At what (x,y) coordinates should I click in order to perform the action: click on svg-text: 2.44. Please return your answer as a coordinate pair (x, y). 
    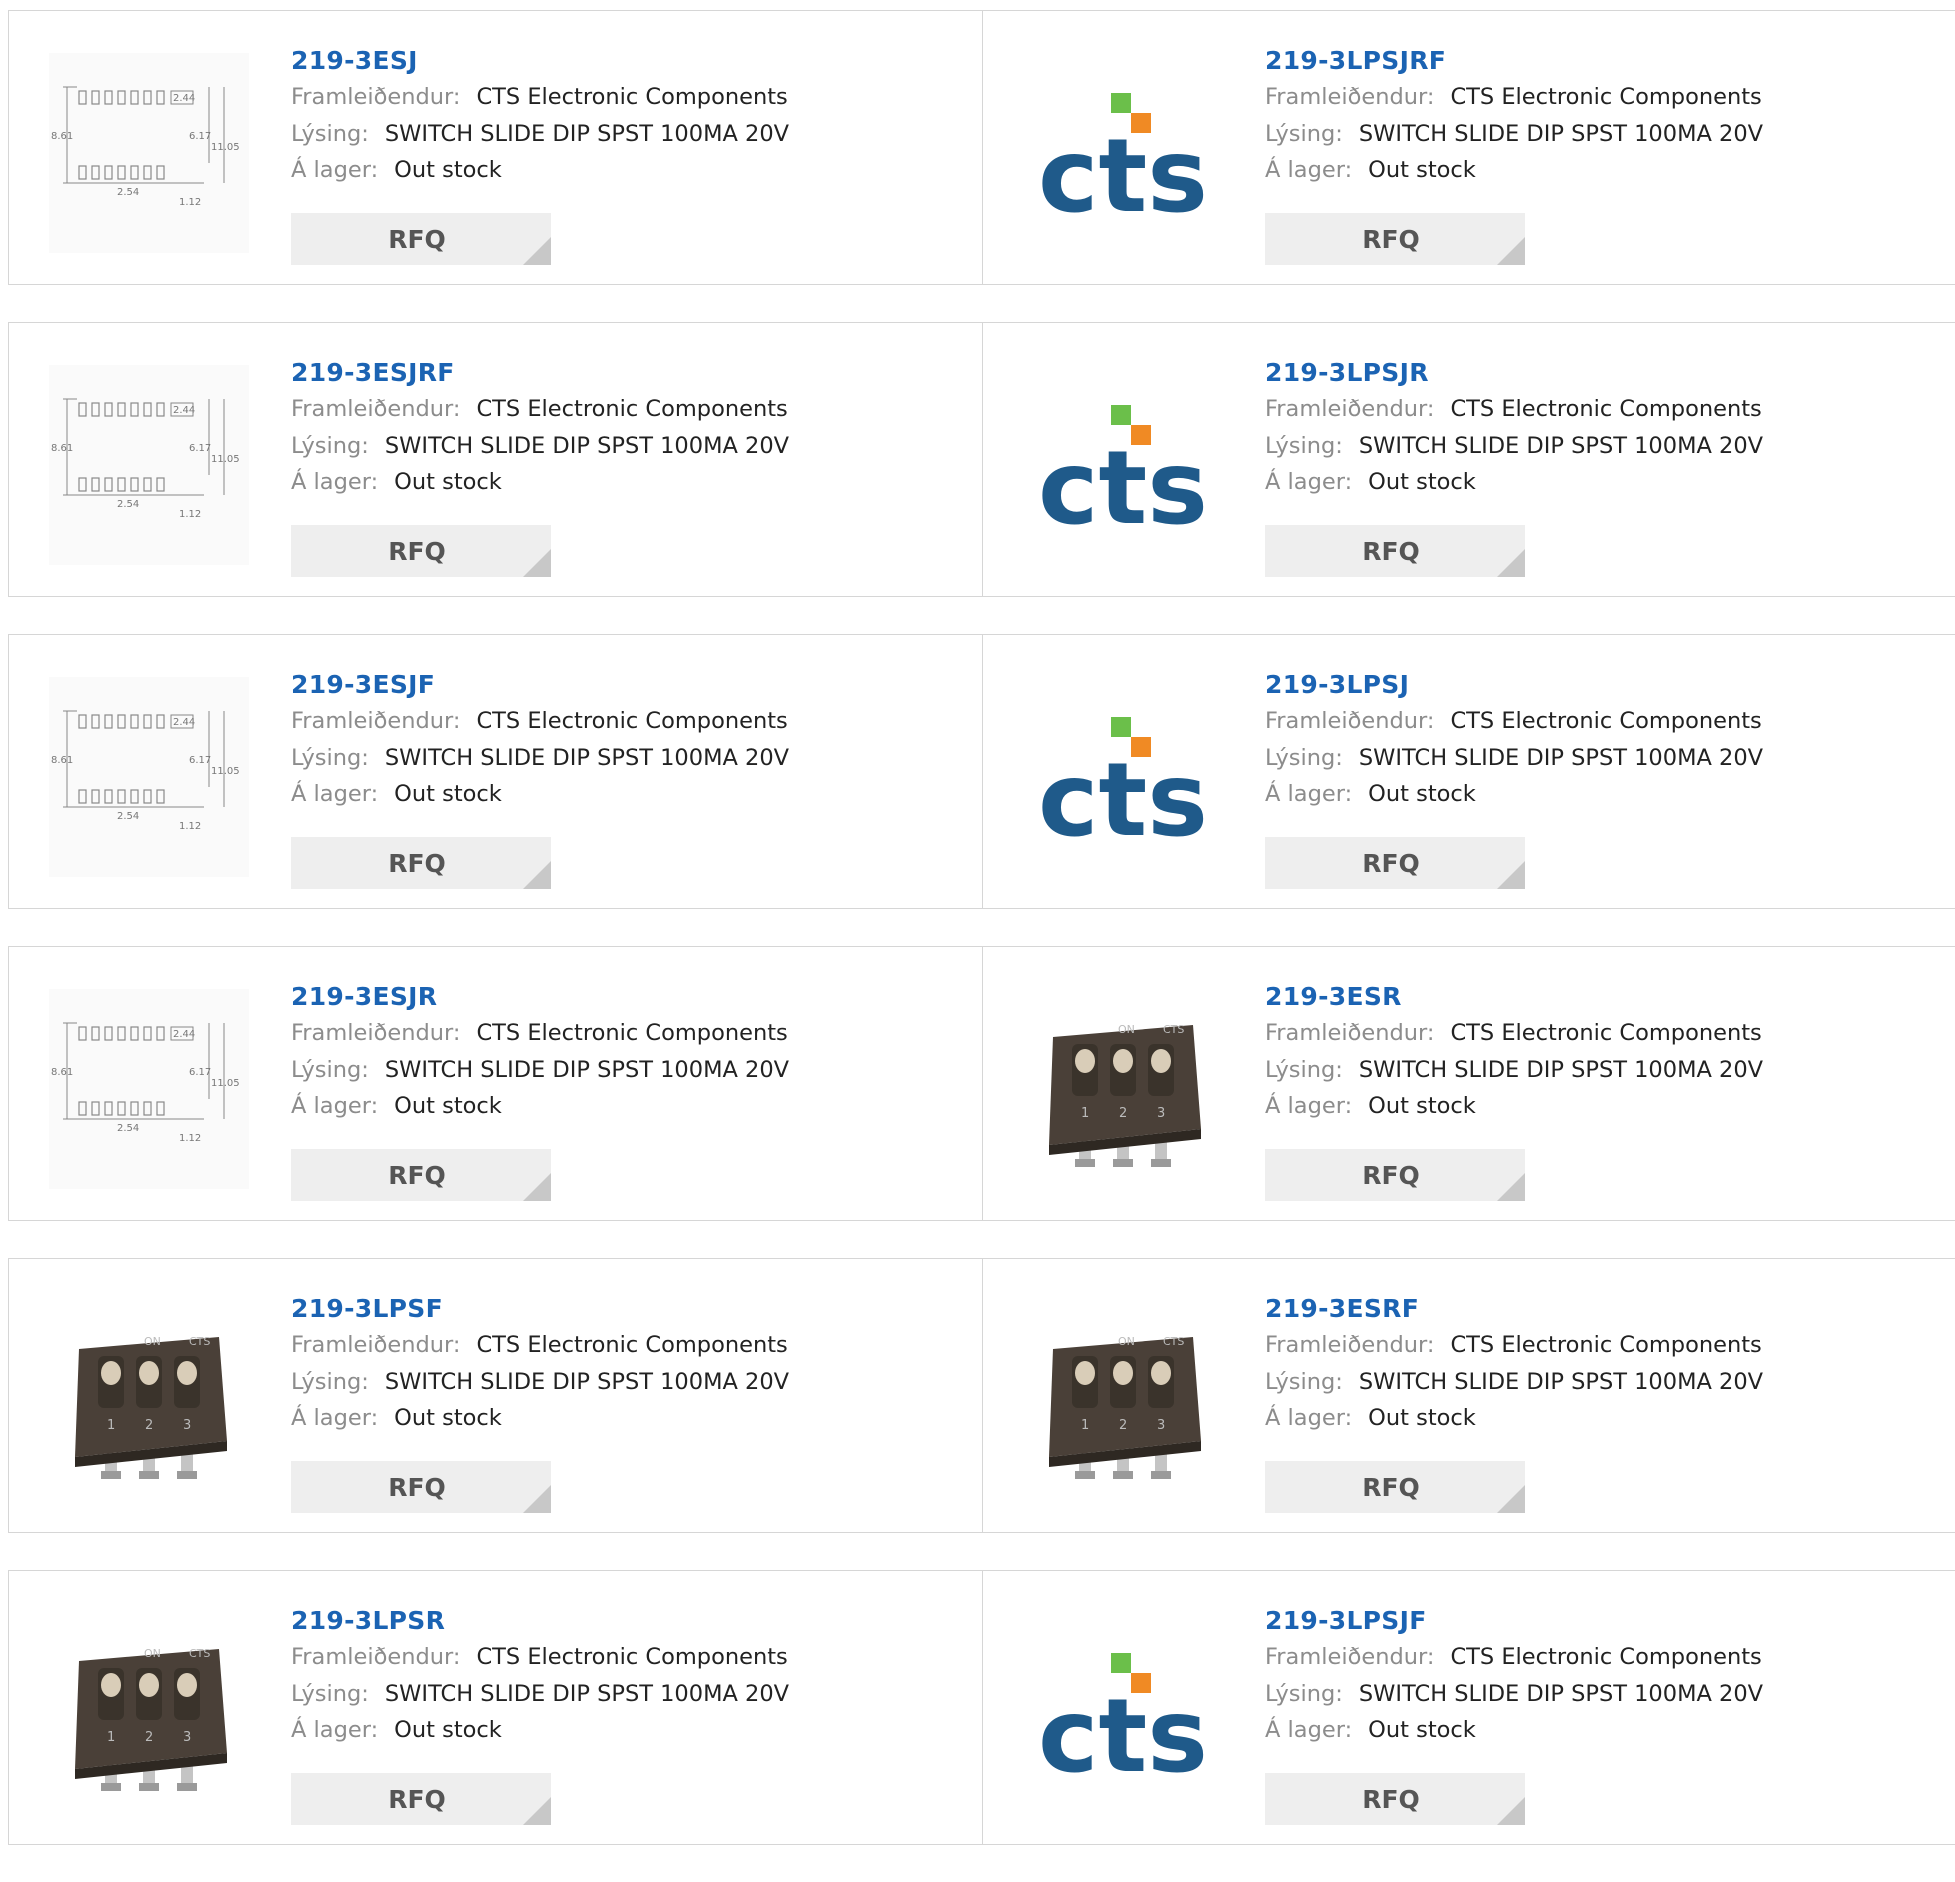
    Looking at the image, I should click on (184, 722).